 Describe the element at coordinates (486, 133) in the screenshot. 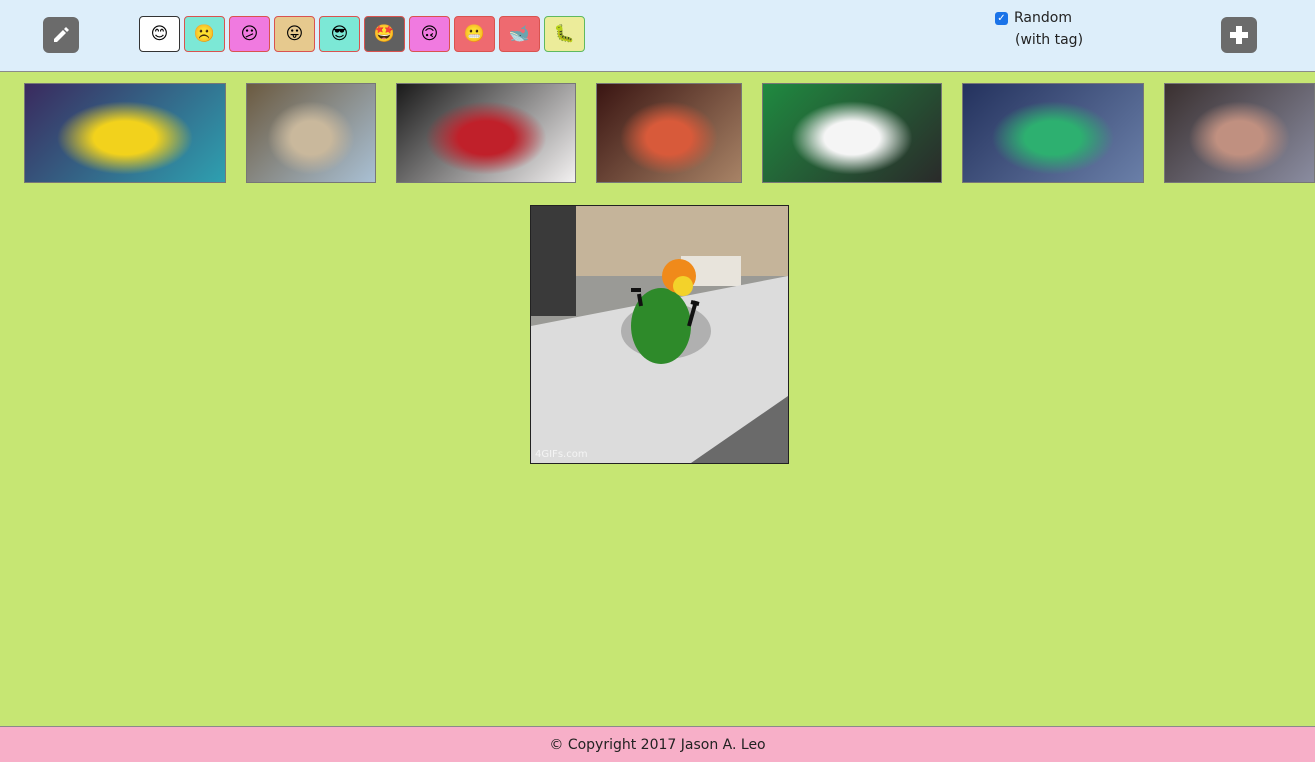

I see `gif-thumbnail-woman-red-chair` at that location.